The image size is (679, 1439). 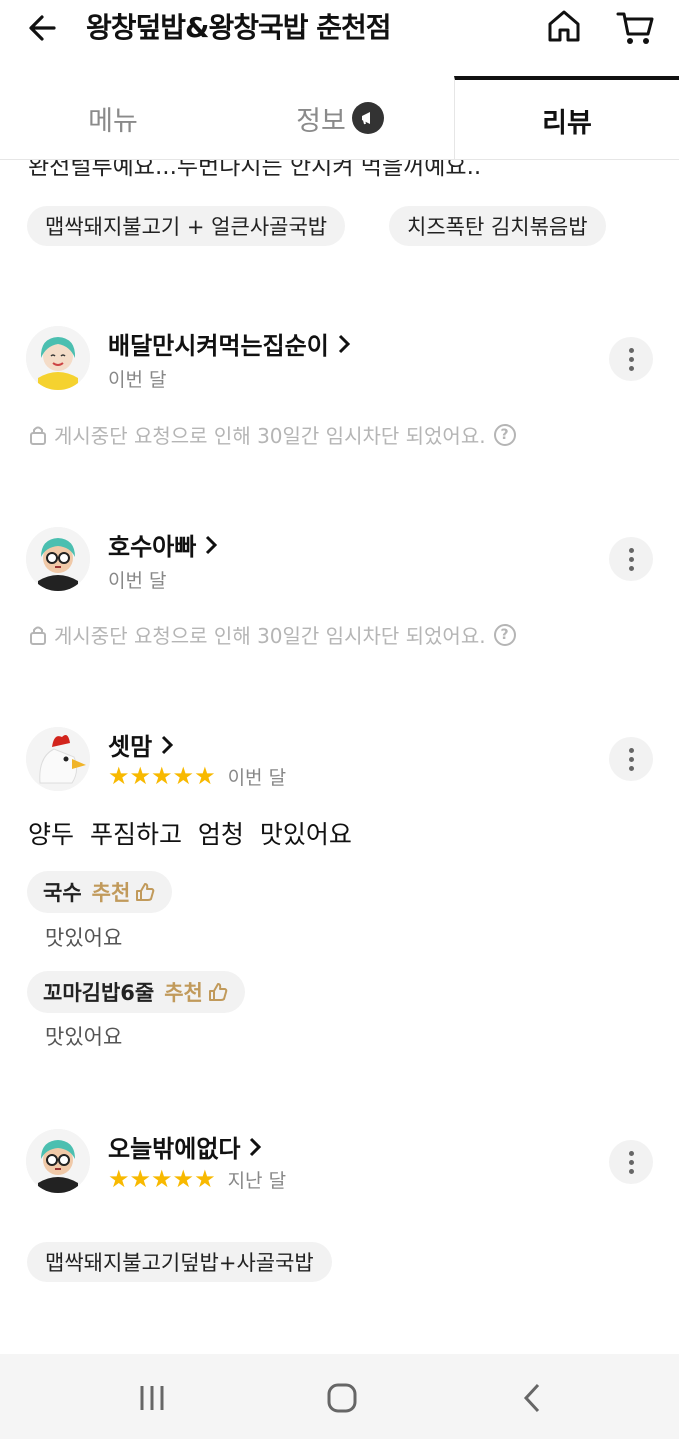 I want to click on menu-recommend-chip: 국수 추천, so click(x=100, y=892).